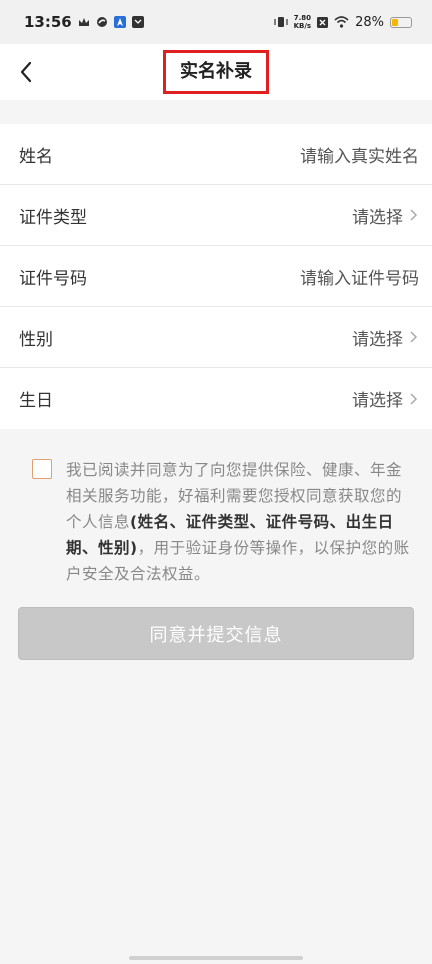  Describe the element at coordinates (377, 401) in the screenshot. I see `birthday-value: 请选择` at that location.